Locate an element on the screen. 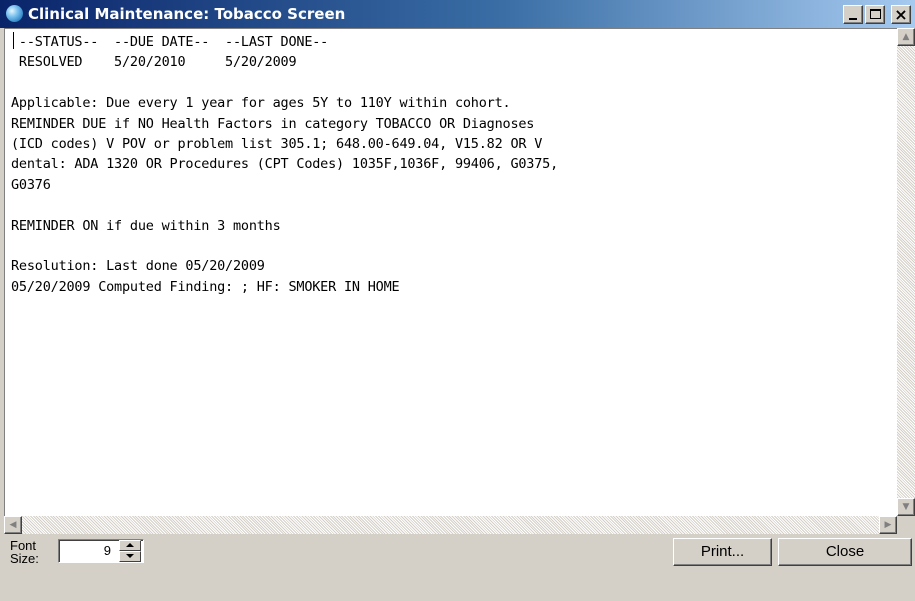 This screenshot has height=601, width=915. scroll-right-button: ▶ is located at coordinates (888, 525).